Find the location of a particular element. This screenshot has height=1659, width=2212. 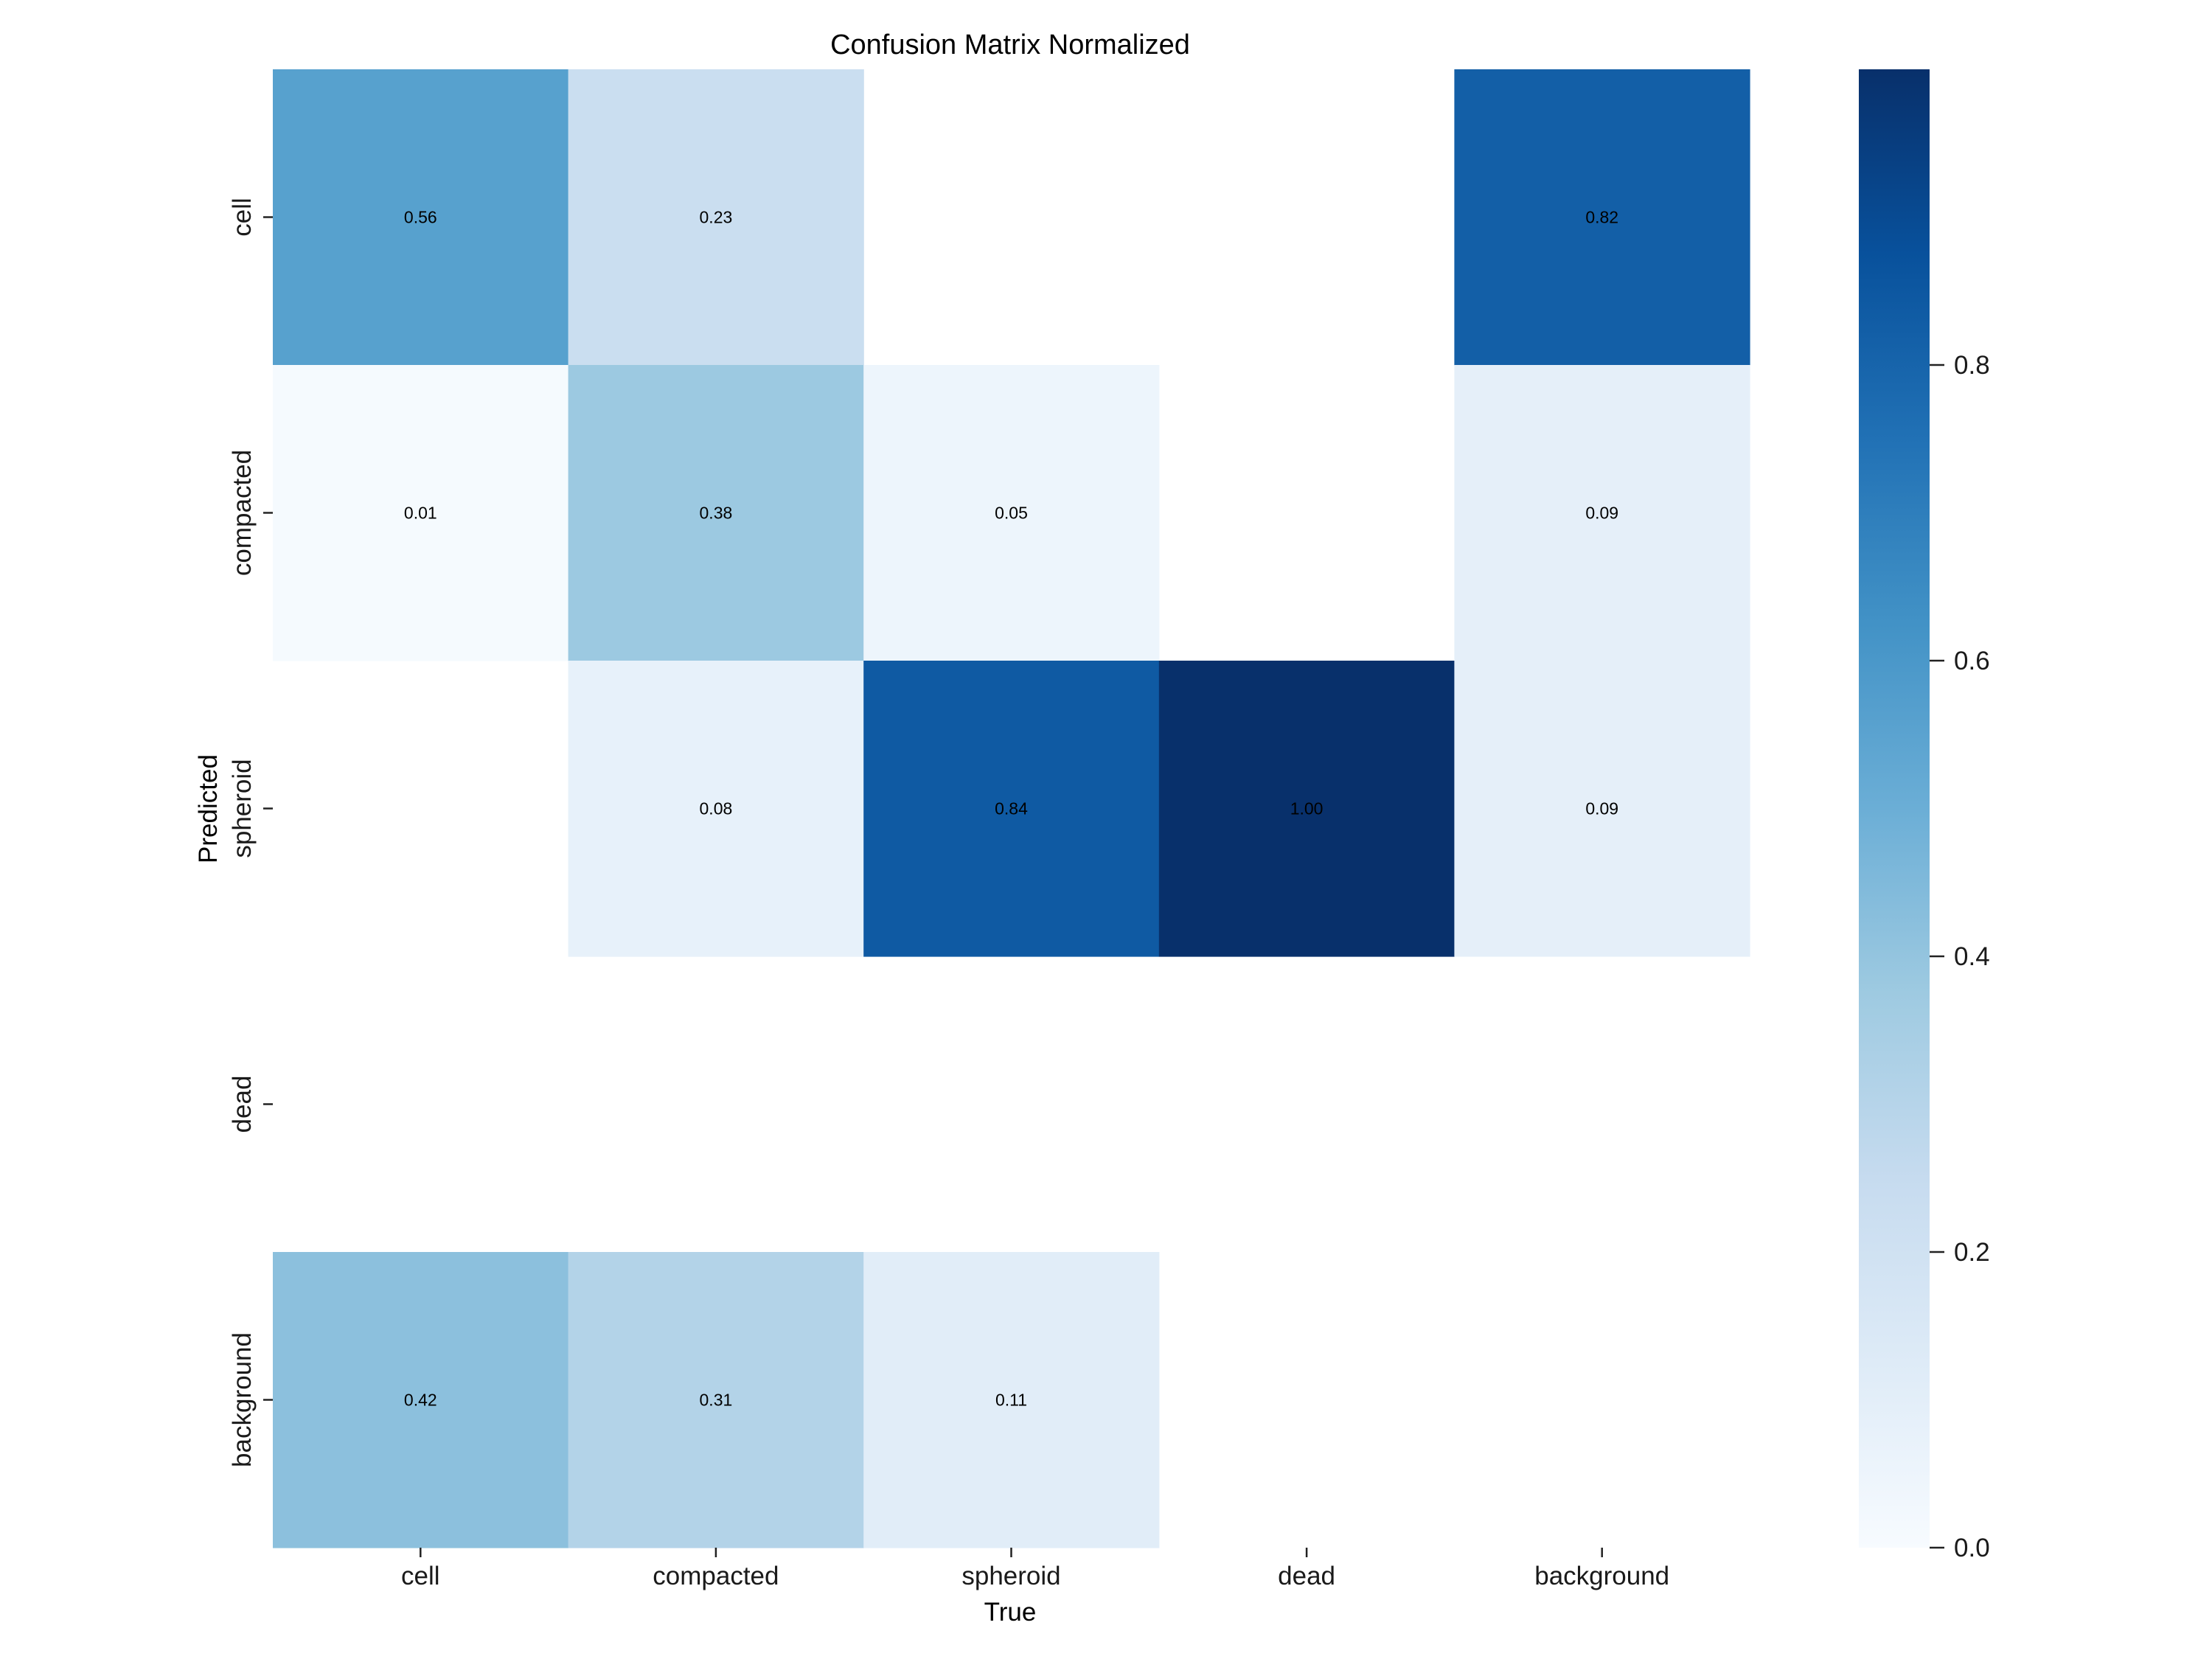

colorbar-tick-label: 0.6 is located at coordinates (1972, 661).